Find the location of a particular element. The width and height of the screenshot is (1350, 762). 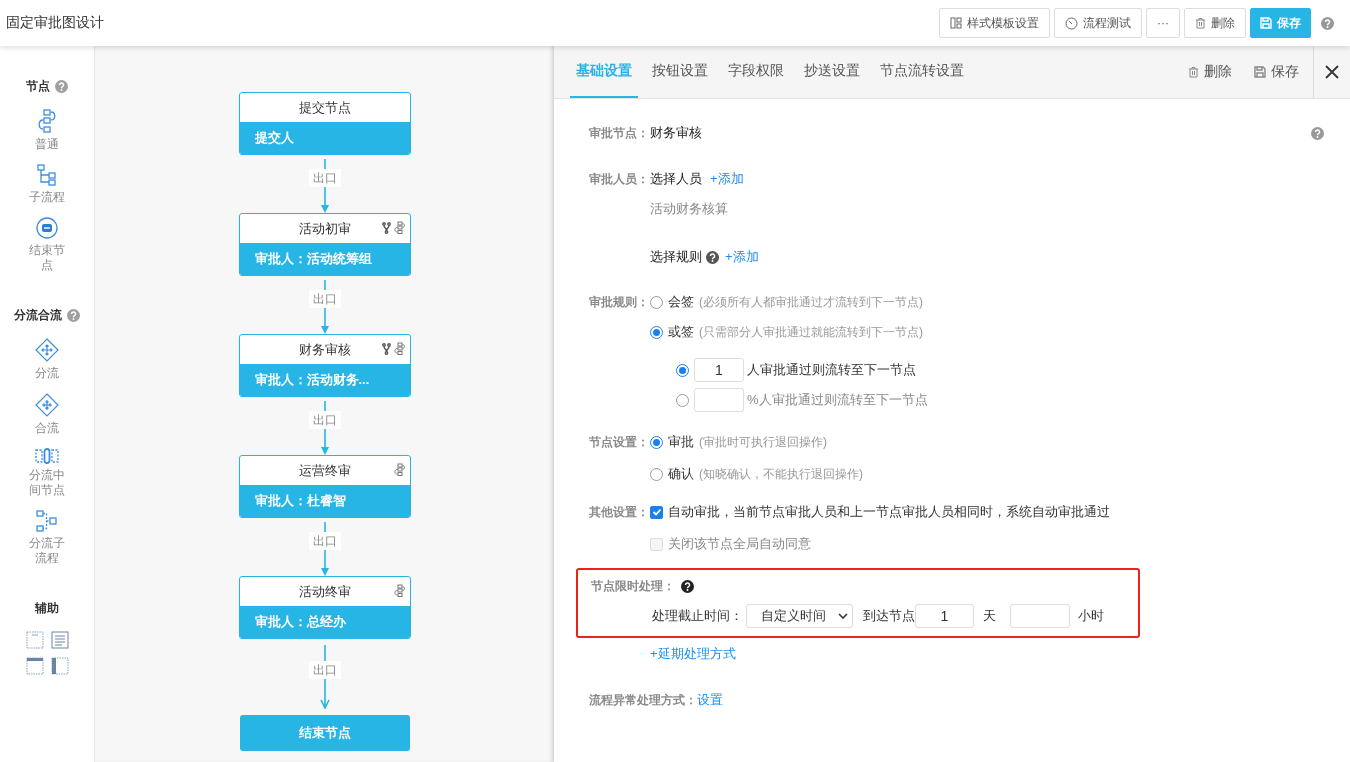

field-label: 审批规则： is located at coordinates (619, 302).